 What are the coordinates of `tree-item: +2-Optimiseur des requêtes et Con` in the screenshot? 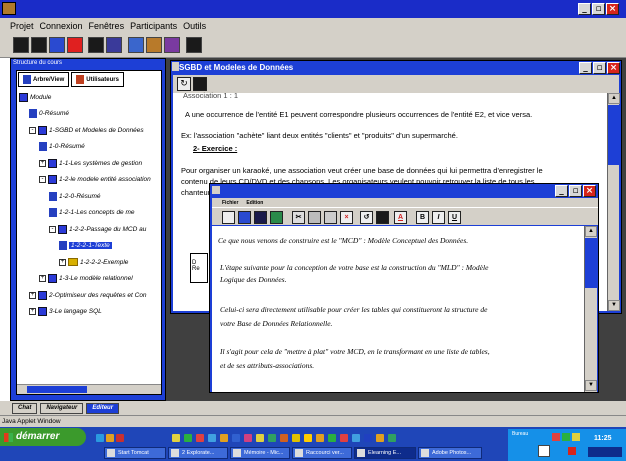 It's located at (88, 295).